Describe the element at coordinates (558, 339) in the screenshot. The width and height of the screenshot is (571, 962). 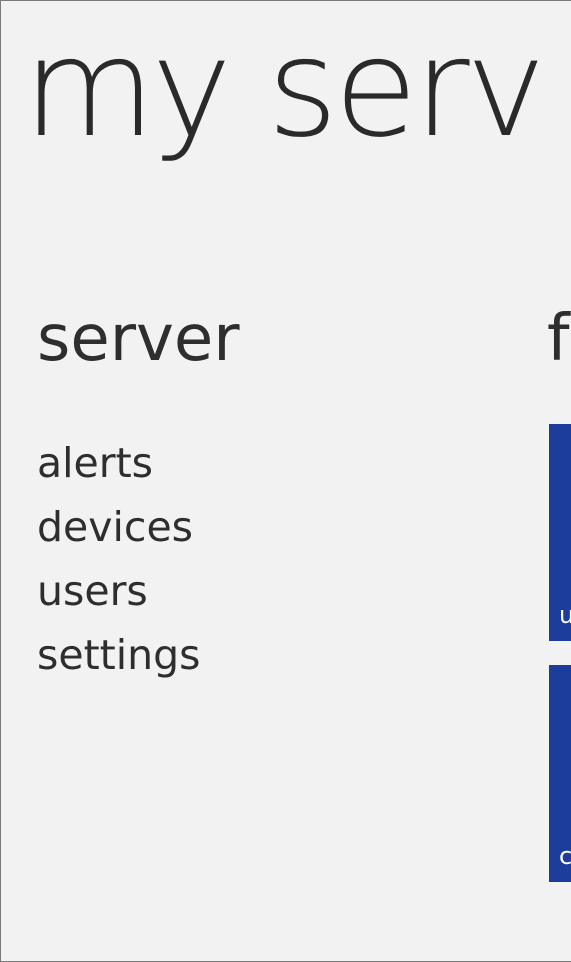
I see `second-section-heading: f` at that location.